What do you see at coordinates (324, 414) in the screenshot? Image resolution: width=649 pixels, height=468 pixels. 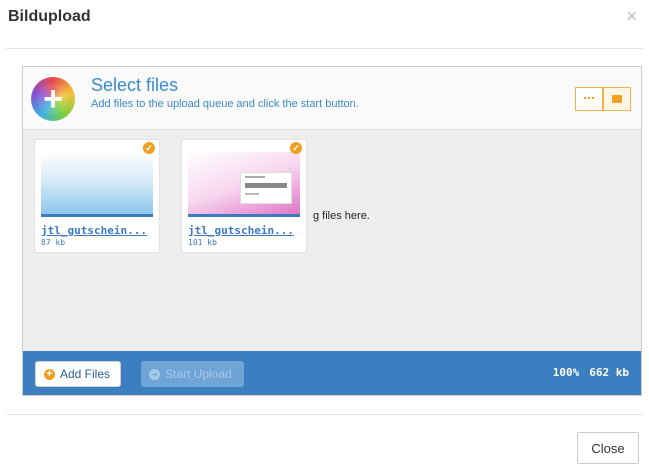 I see `footer-divider` at bounding box center [324, 414].